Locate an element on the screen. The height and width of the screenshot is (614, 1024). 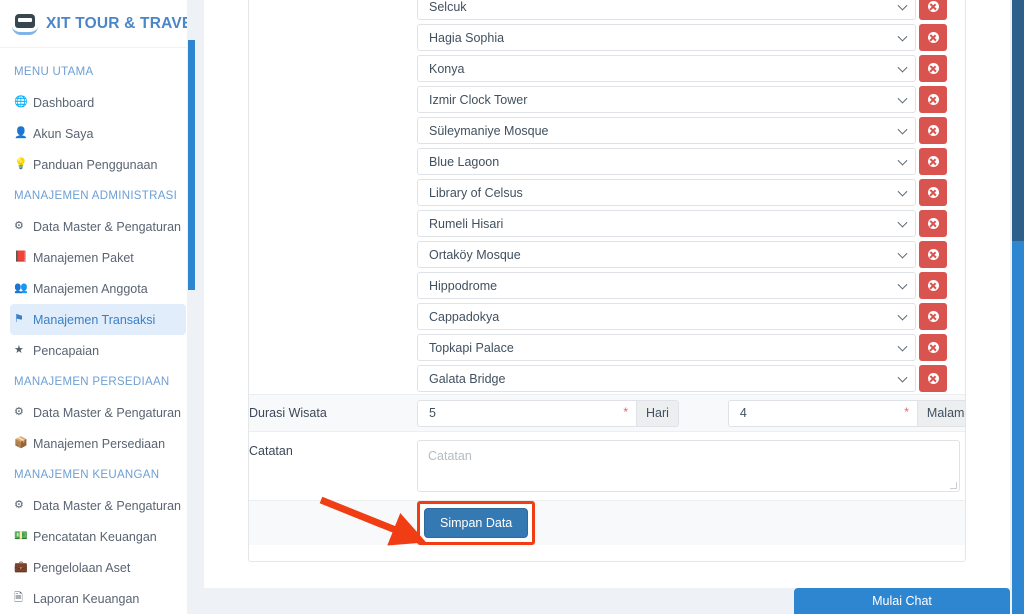
destination-select-value: Ortaköy Mosque is located at coordinates (475, 254).